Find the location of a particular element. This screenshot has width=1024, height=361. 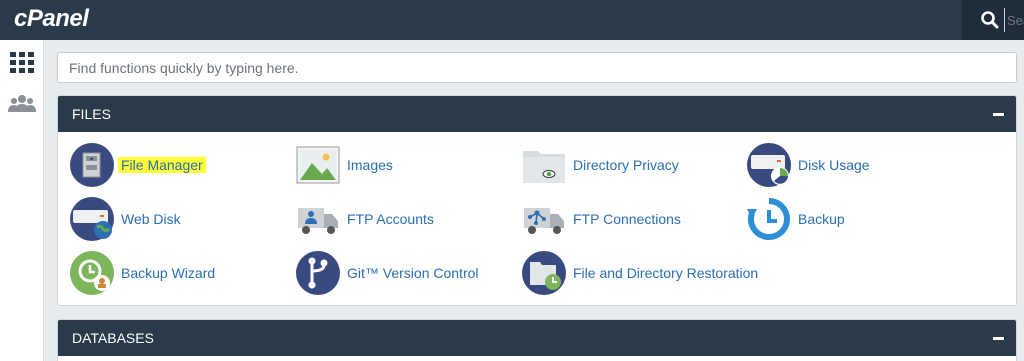

item-label: File Manager is located at coordinates (162, 165).